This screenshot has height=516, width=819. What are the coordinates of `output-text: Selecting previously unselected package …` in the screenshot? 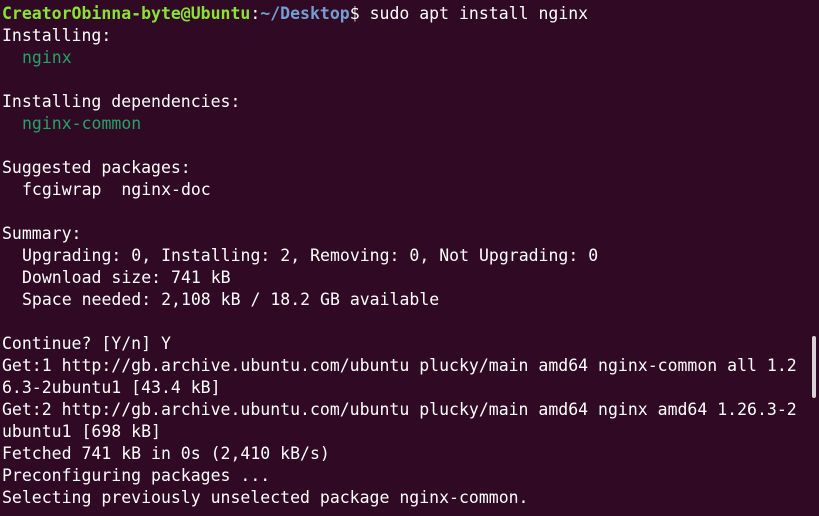 It's located at (265, 497).